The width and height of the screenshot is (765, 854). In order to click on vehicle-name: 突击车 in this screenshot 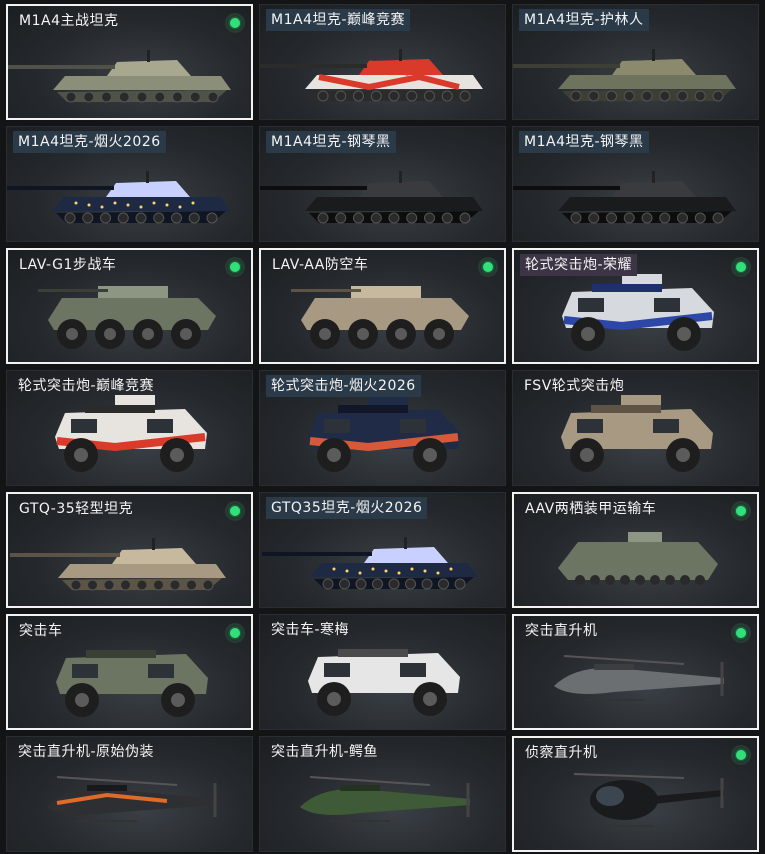, I will do `click(41, 631)`.